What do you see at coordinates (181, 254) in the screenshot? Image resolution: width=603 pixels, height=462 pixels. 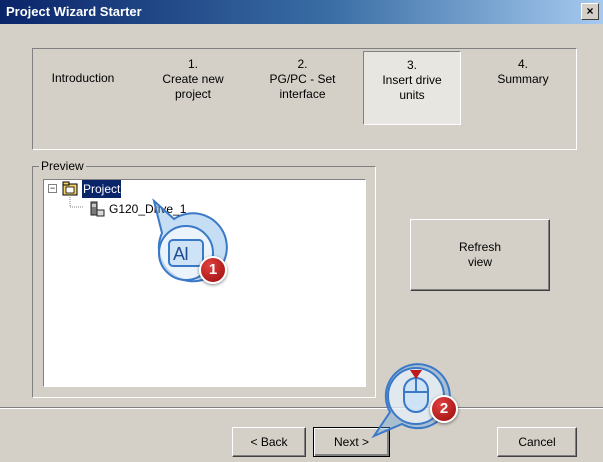 I see `keyboard-input-text: AI` at bounding box center [181, 254].